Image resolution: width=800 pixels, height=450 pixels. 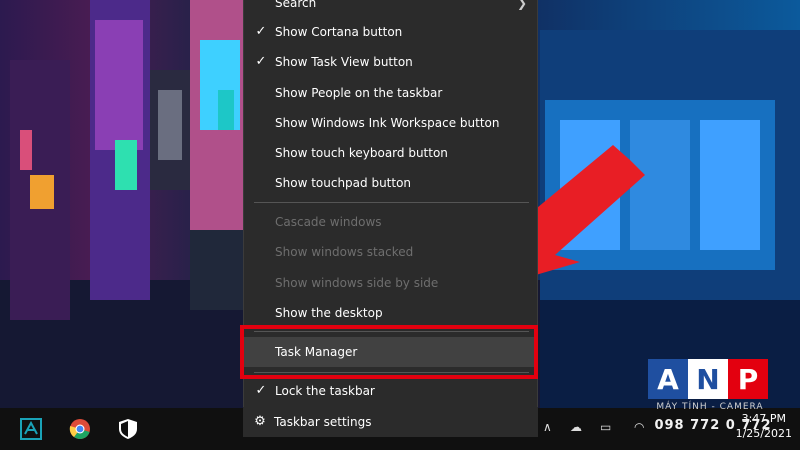 I want to click on menu-item-label: Show Task View button, so click(x=344, y=62).